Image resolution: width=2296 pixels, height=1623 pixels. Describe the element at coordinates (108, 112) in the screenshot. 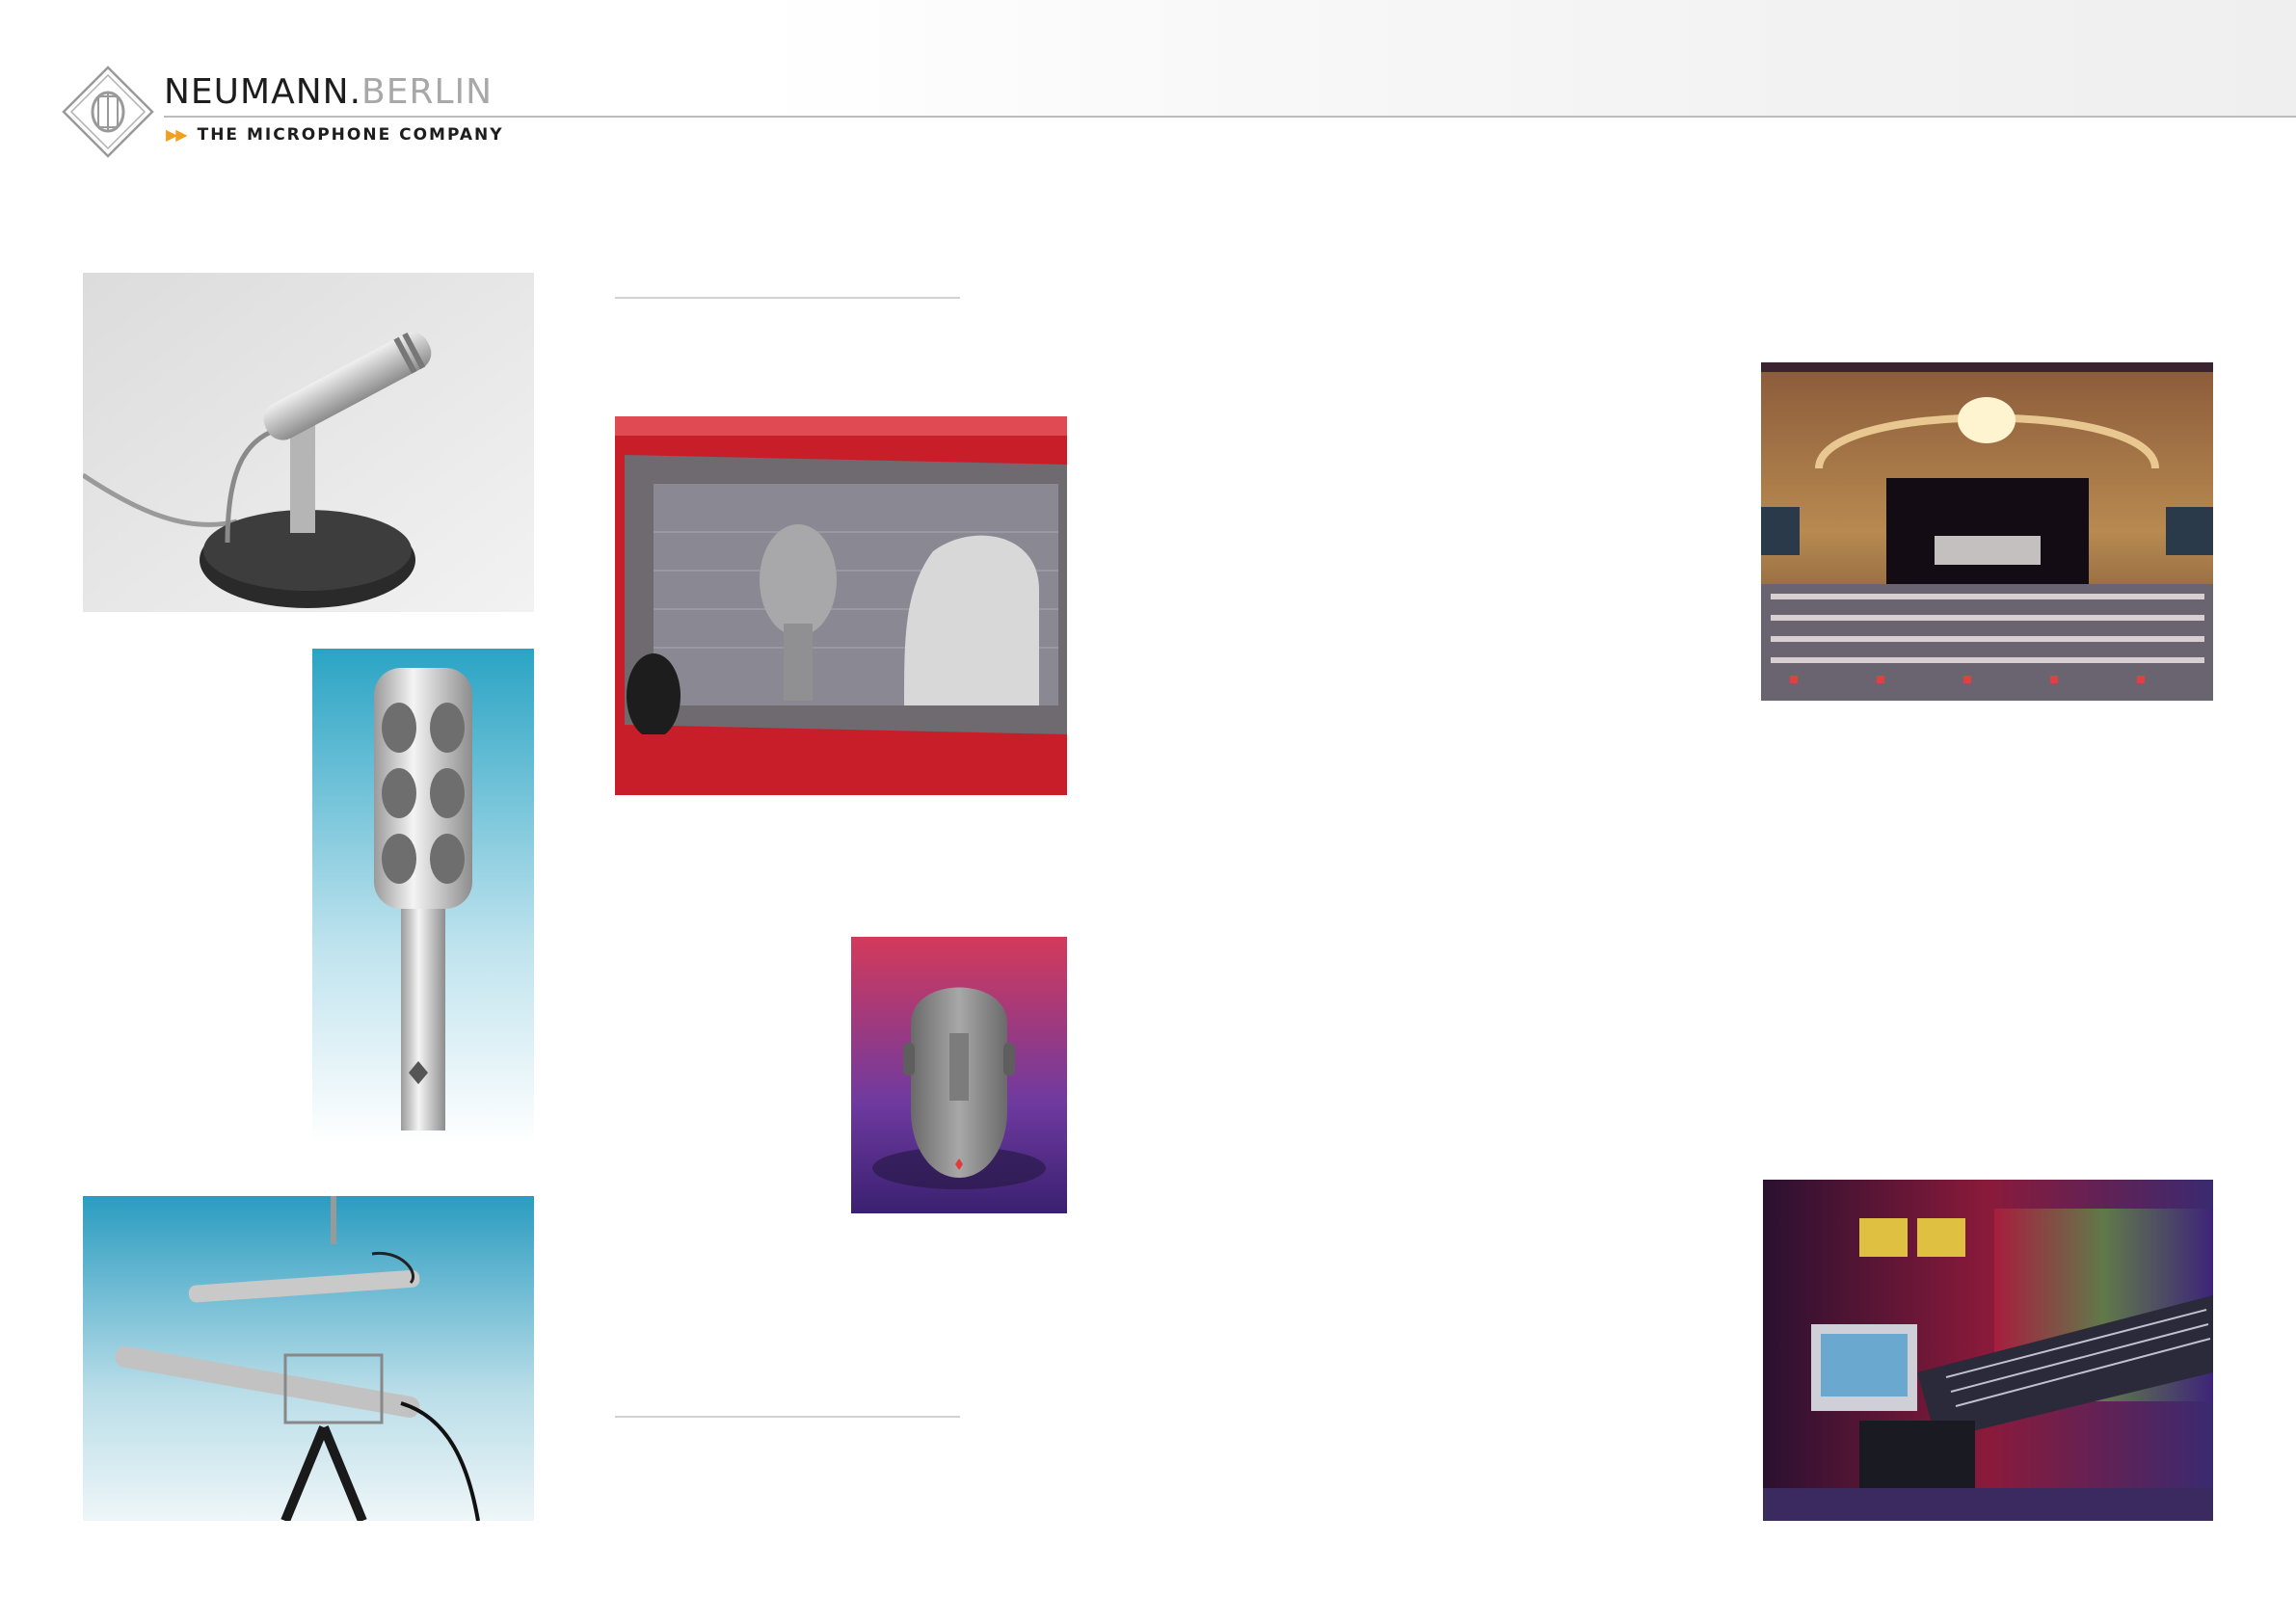

I see `neumann-logo-icon` at that location.